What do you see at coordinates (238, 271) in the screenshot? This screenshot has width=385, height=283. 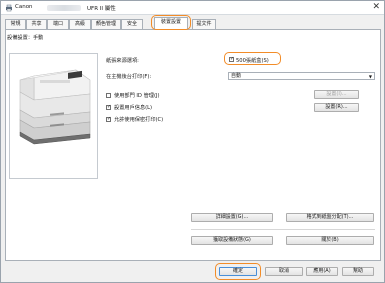 I see `ok-button: 確定` at bounding box center [238, 271].